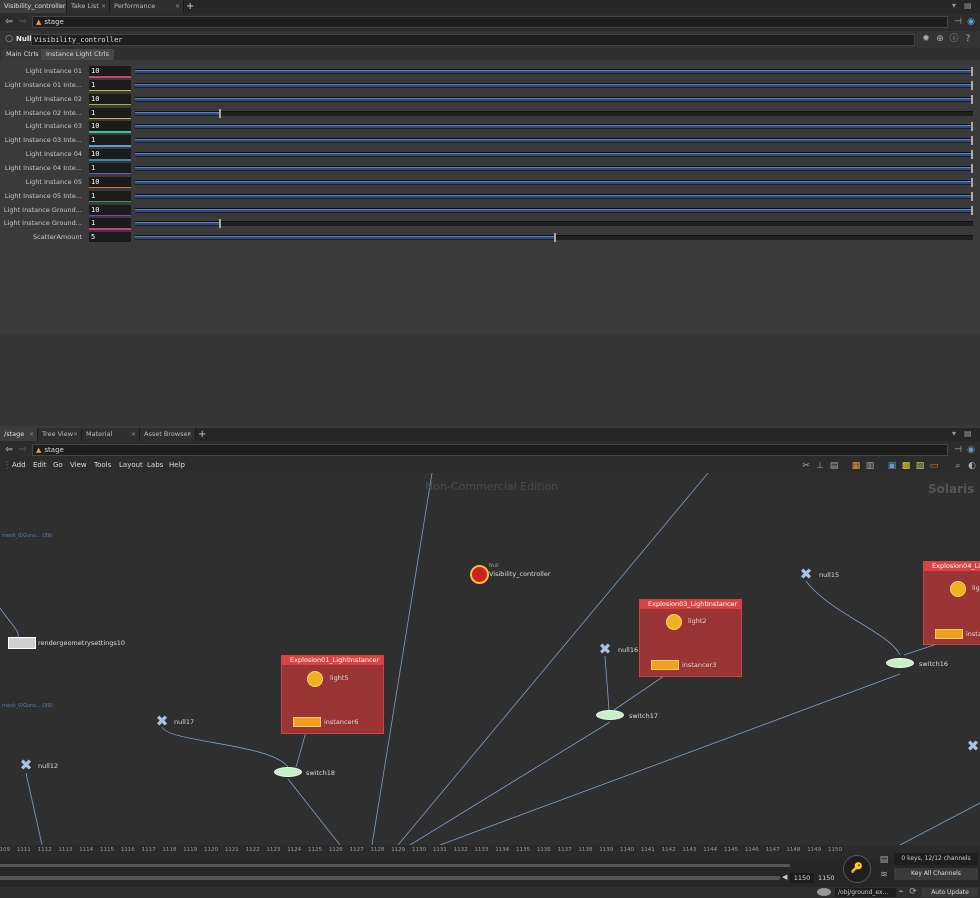 The image size is (980, 898). I want to click on menu-edit: Edit, so click(40, 465).